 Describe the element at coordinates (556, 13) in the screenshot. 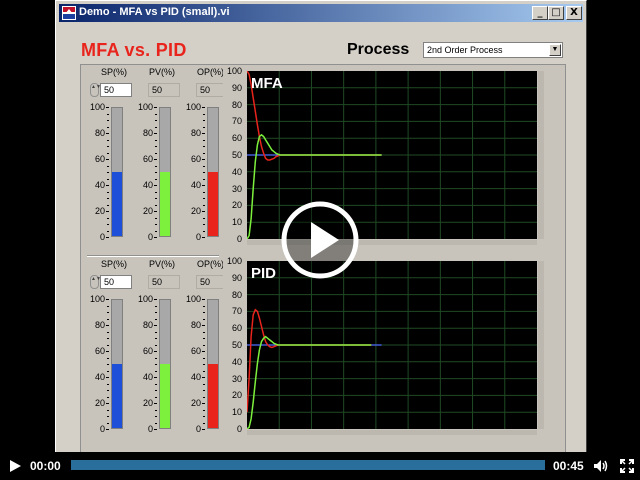

I see `maximize-button: □` at that location.